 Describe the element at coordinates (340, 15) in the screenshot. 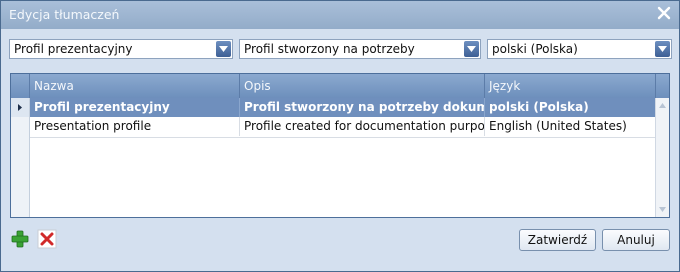

I see `title-bar: Edycja tłumaczeń` at that location.